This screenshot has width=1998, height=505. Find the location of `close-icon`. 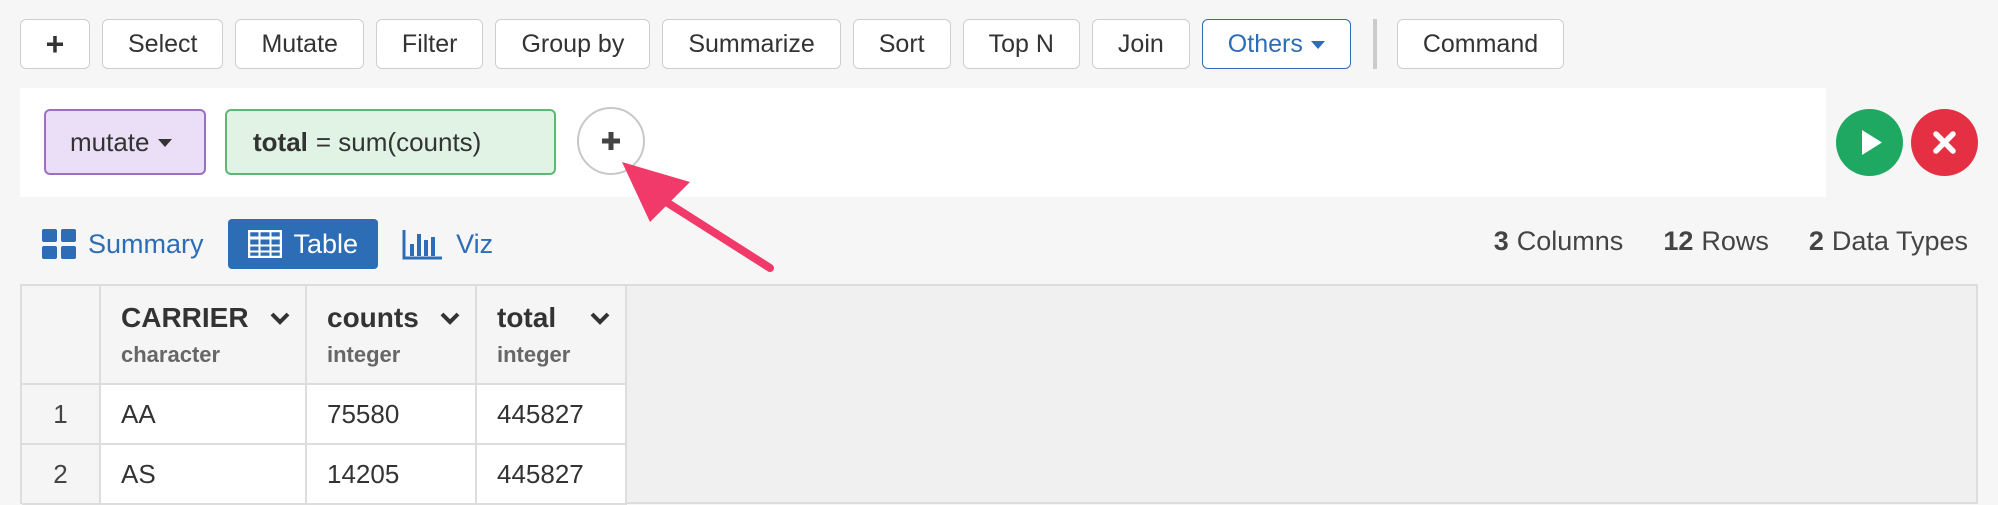

close-icon is located at coordinates (1944, 142).